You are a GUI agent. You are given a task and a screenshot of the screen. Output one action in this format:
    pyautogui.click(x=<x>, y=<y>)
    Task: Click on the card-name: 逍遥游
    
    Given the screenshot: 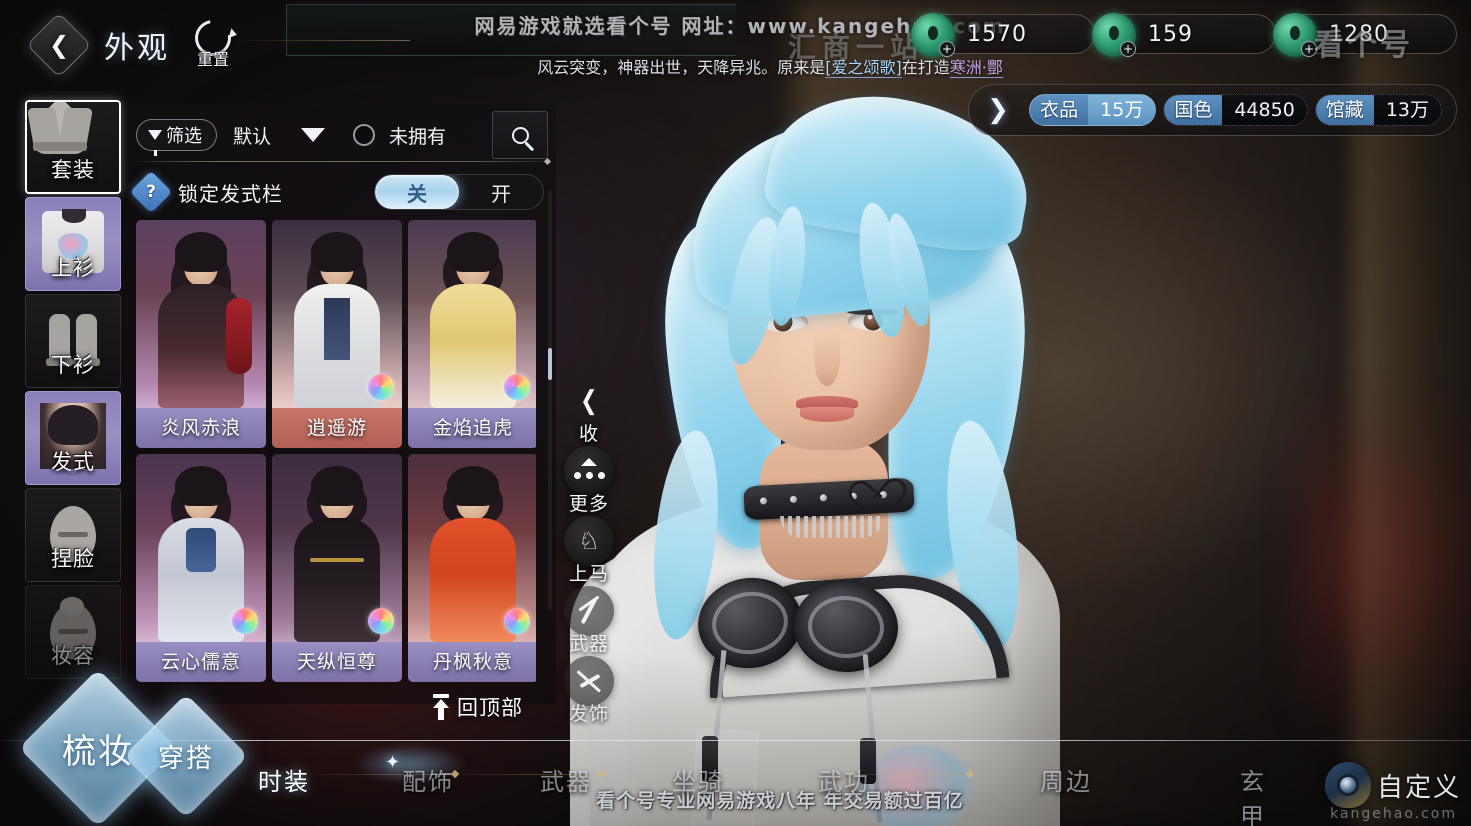 What is the action you would take?
    pyautogui.click(x=337, y=428)
    